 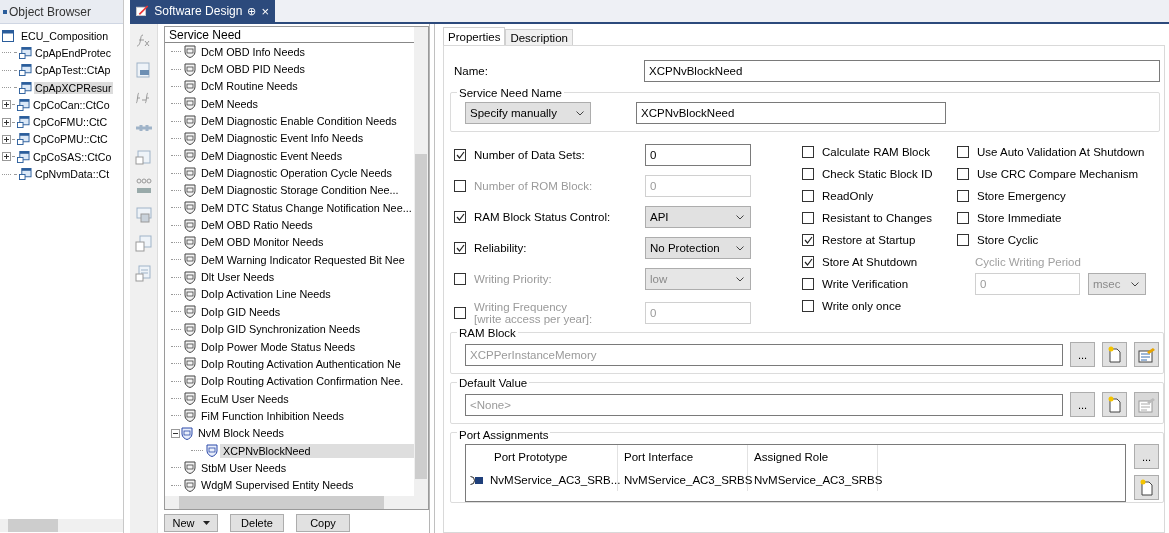 I want to click on tree-item: CpCoCan::CtCo, so click(x=71, y=104).